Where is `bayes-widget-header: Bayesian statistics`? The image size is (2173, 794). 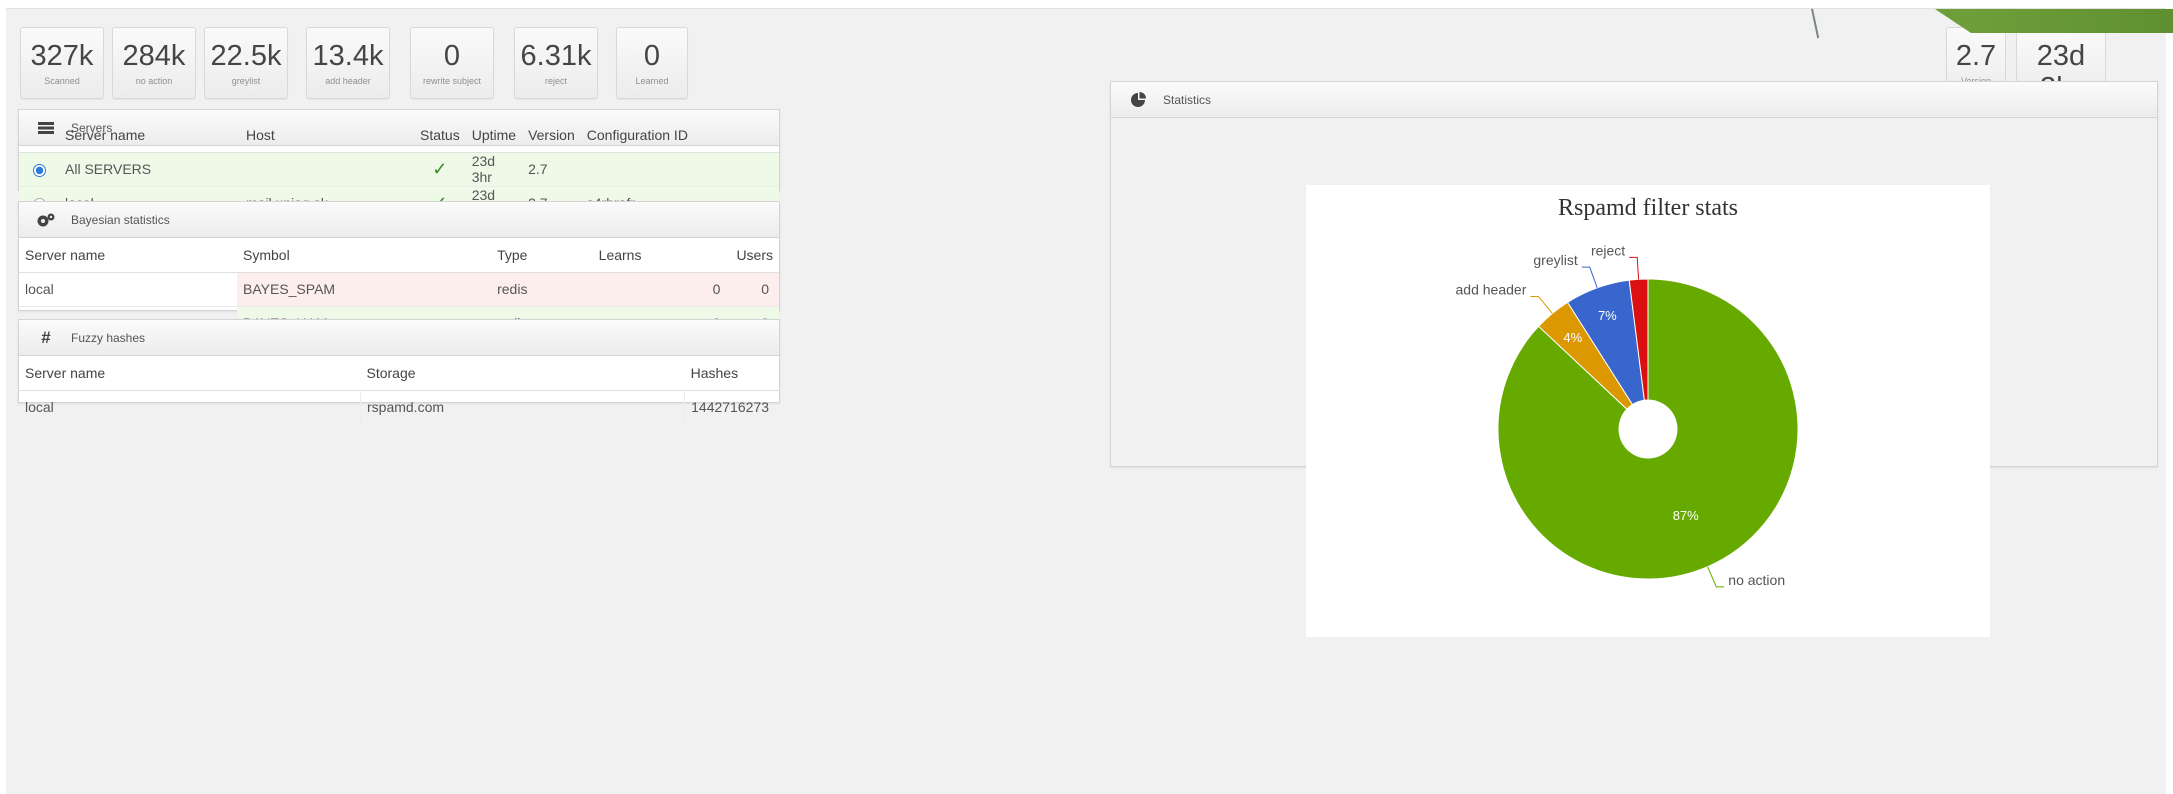
bayes-widget-header: Bayesian statistics is located at coordinates (399, 220).